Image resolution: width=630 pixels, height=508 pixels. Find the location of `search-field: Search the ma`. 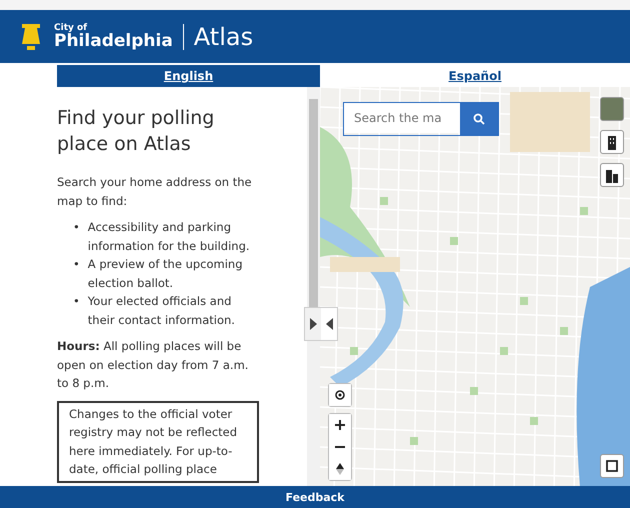

search-field: Search the ma is located at coordinates (421, 119).